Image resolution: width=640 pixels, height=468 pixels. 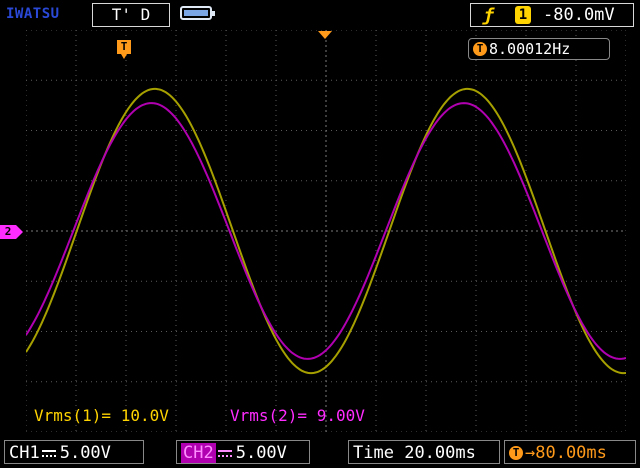 What do you see at coordinates (488, 15) in the screenshot?
I see `rising-edge-icon: ƒ` at bounding box center [488, 15].